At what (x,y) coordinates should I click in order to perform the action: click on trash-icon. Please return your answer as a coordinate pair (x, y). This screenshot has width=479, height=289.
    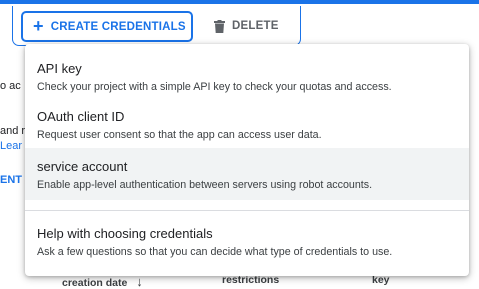
    Looking at the image, I should click on (219, 26).